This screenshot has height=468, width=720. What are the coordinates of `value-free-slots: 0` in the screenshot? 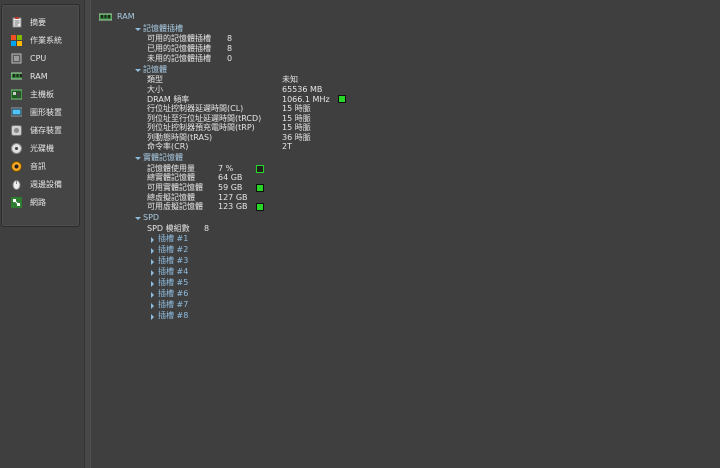 It's located at (230, 58).